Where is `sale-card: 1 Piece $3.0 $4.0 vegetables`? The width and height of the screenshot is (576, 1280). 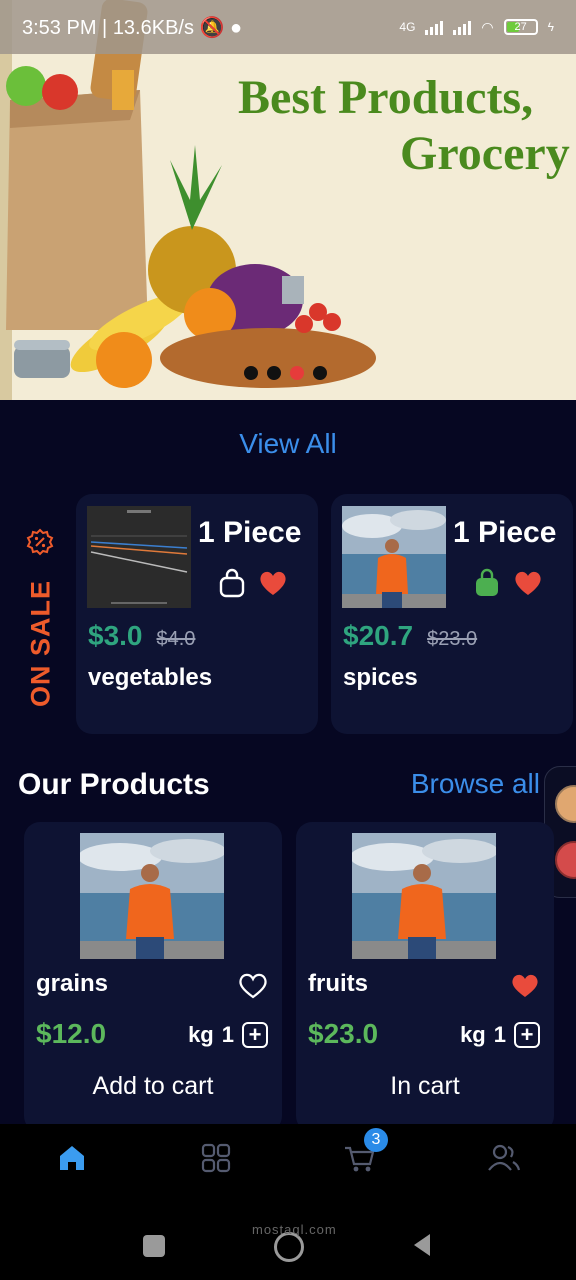
sale-card: 1 Piece $3.0 $4.0 vegetables is located at coordinates (197, 614).